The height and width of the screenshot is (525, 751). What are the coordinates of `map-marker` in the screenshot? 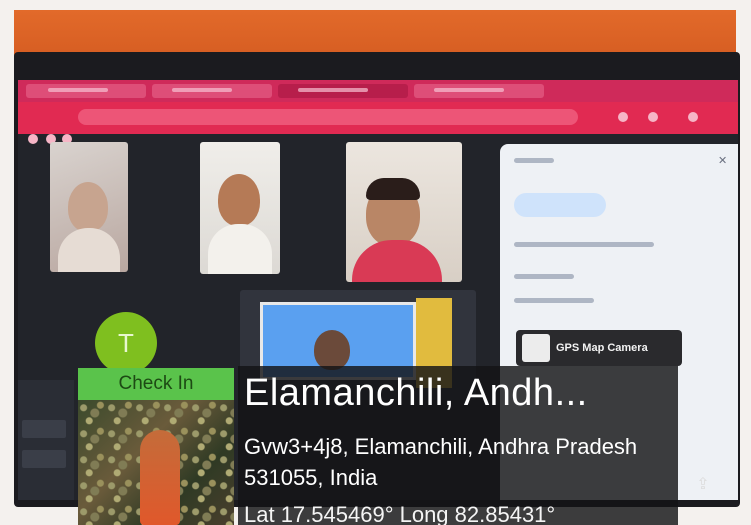 It's located at (160, 477).